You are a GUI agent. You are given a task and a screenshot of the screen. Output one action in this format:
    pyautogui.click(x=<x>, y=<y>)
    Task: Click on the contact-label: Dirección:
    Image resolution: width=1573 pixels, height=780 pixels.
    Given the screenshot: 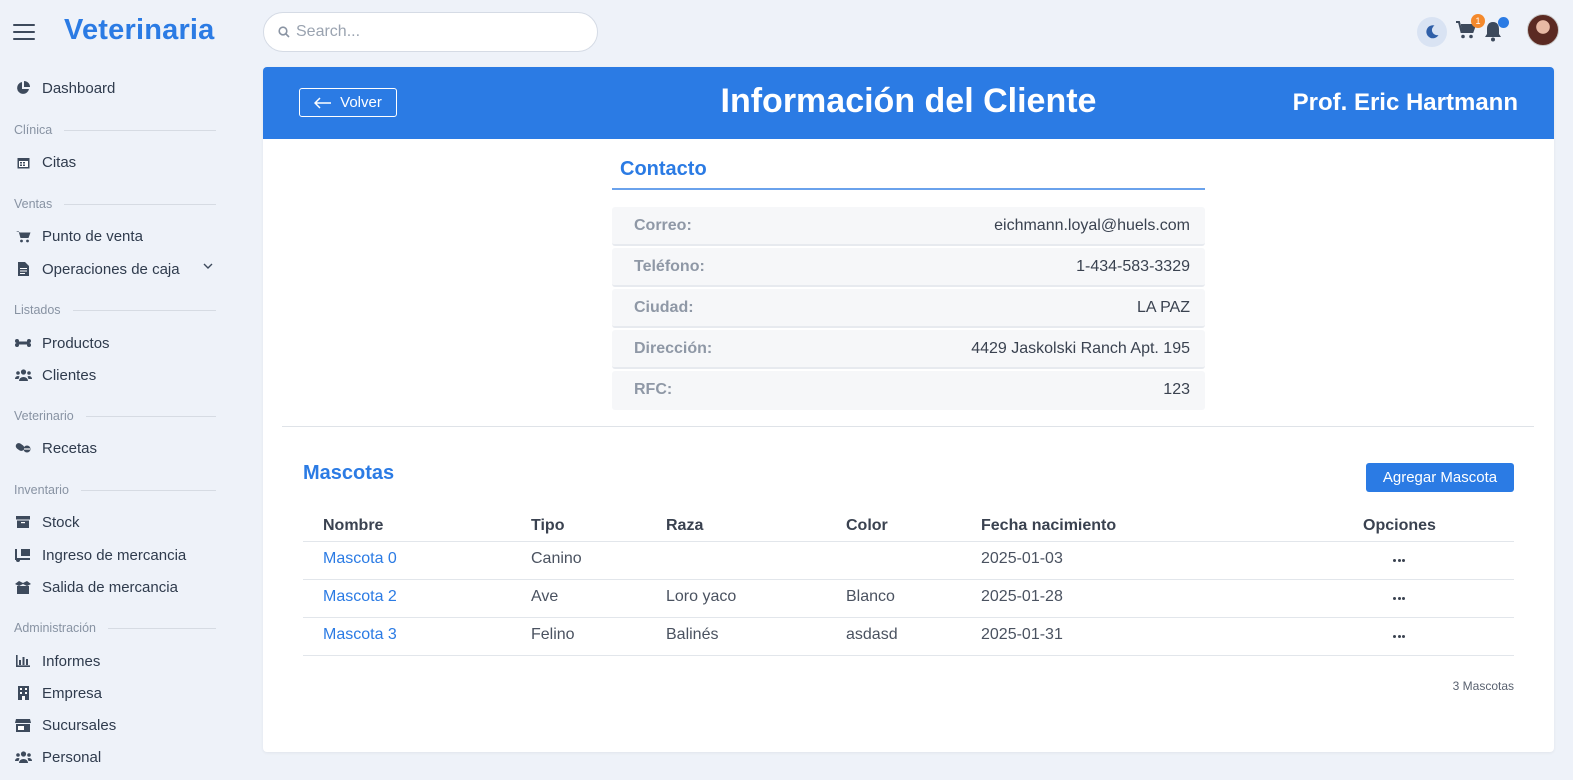 What is the action you would take?
    pyautogui.click(x=673, y=348)
    